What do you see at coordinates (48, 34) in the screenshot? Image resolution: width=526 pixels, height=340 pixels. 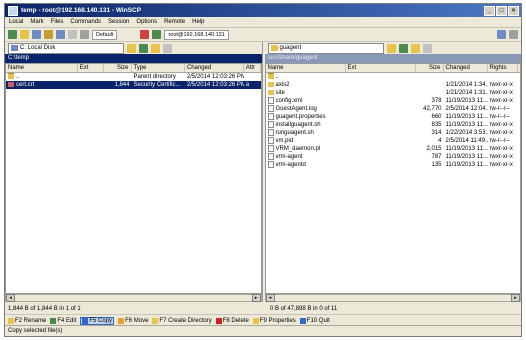 I see `queue-icon` at bounding box center [48, 34].